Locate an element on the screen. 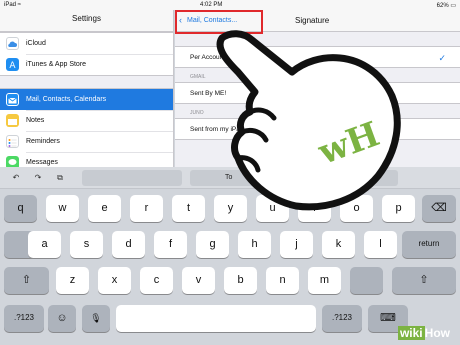 The height and width of the screenshot is (345, 460). watermark-wiki: wiki is located at coordinates (411, 333).